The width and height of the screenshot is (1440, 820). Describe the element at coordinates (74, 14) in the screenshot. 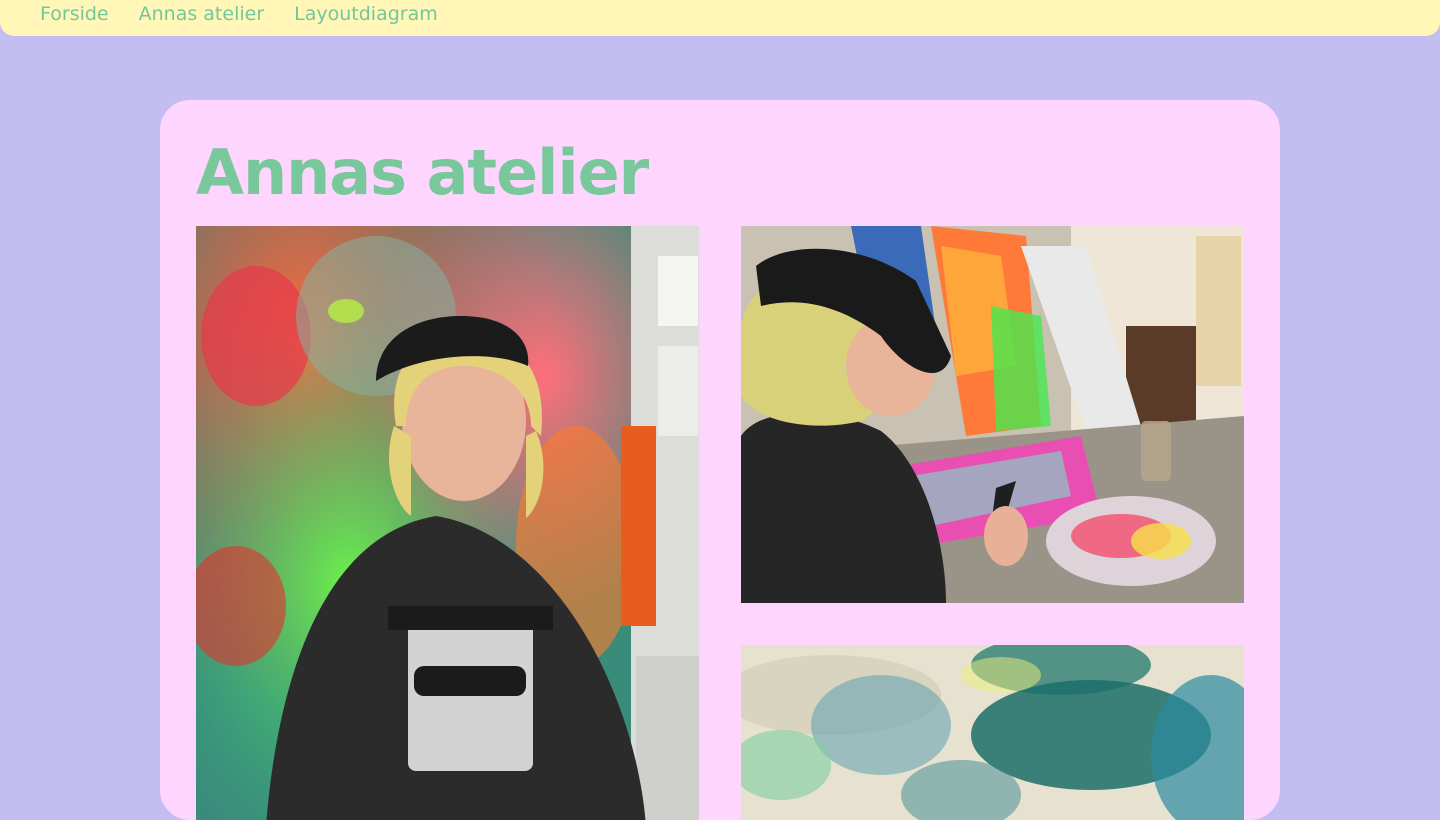

I see `nav-link-forside: Forside` at that location.